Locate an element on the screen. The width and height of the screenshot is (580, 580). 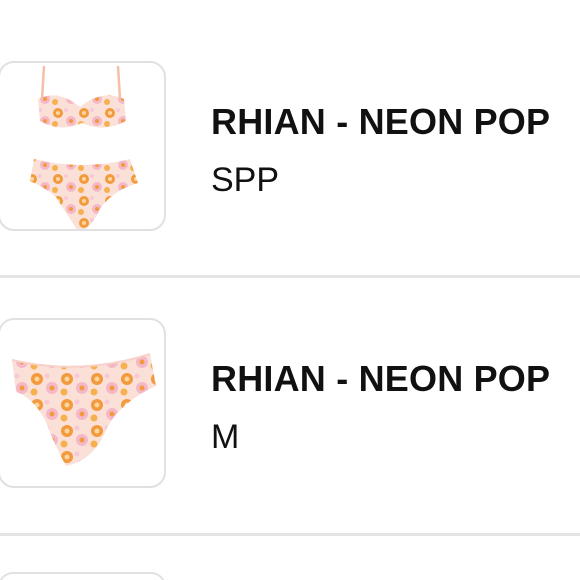
product-variant: SPP is located at coordinates (245, 180).